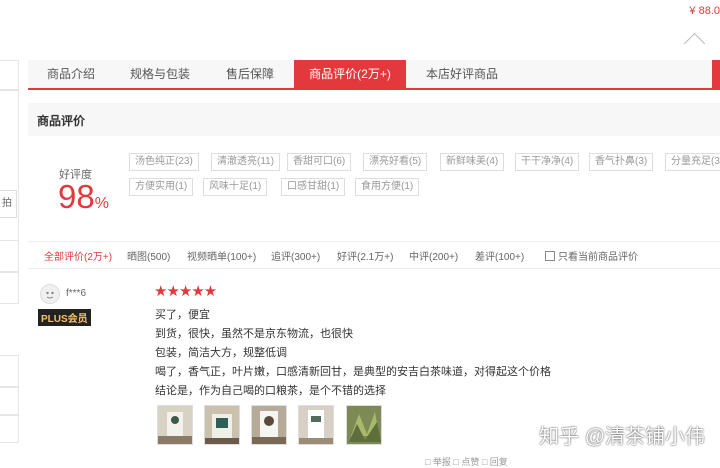 Image resolution: width=720 pixels, height=468 pixels. Describe the element at coordinates (101, 203) in the screenshot. I see `rating-unit: %` at that location.